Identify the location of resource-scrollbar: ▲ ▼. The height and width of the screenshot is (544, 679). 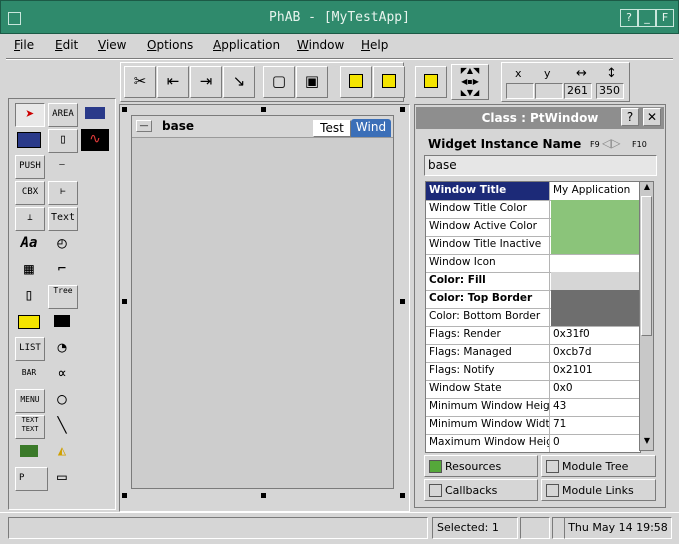
(646, 316).